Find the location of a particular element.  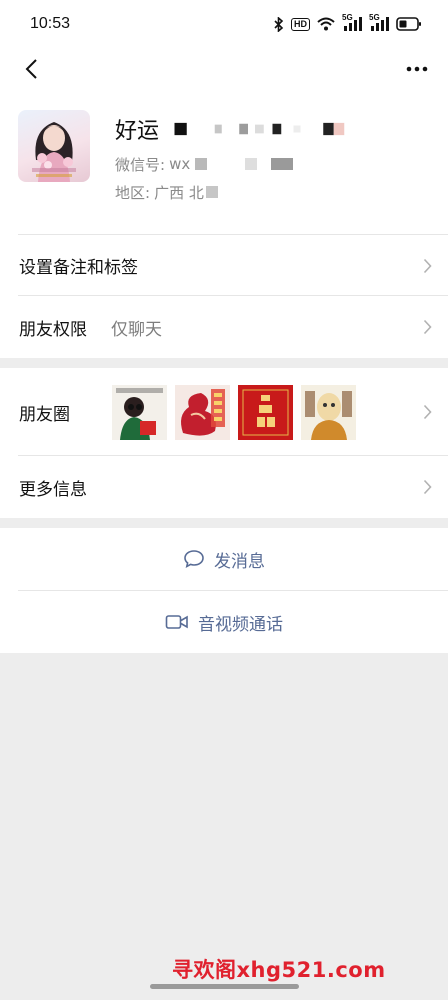

nav-bar is located at coordinates (224, 69).